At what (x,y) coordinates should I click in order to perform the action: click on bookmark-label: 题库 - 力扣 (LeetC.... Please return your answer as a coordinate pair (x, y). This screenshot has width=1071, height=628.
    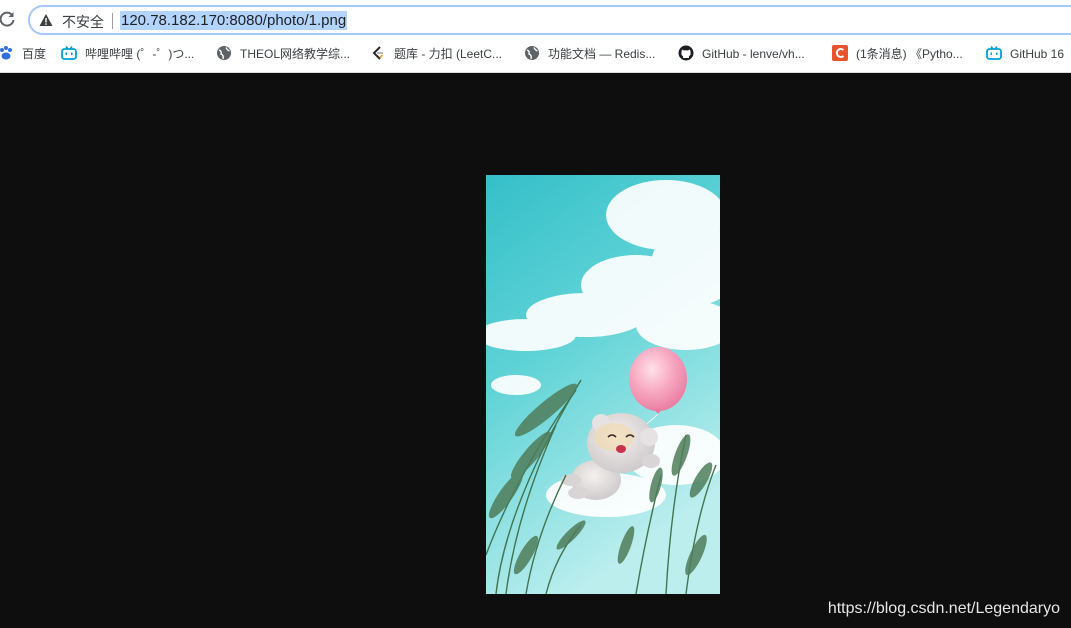
    Looking at the image, I should click on (448, 54).